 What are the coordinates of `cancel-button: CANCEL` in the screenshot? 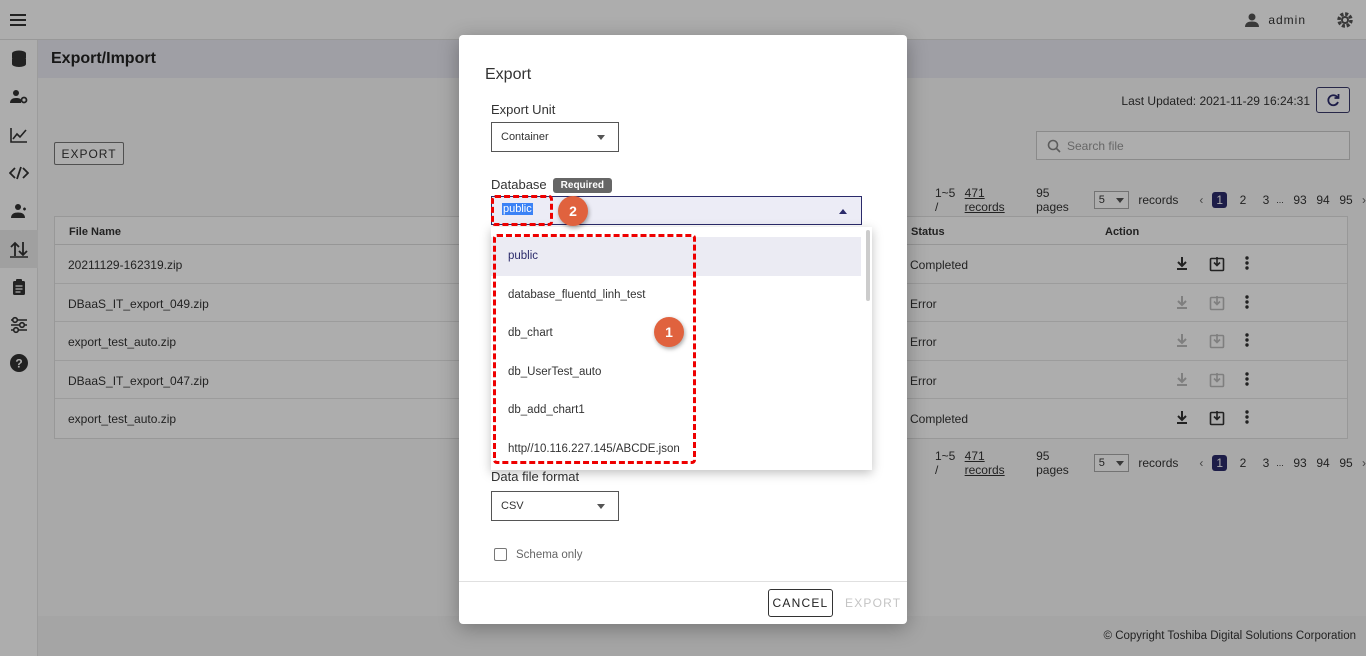 It's located at (800, 603).